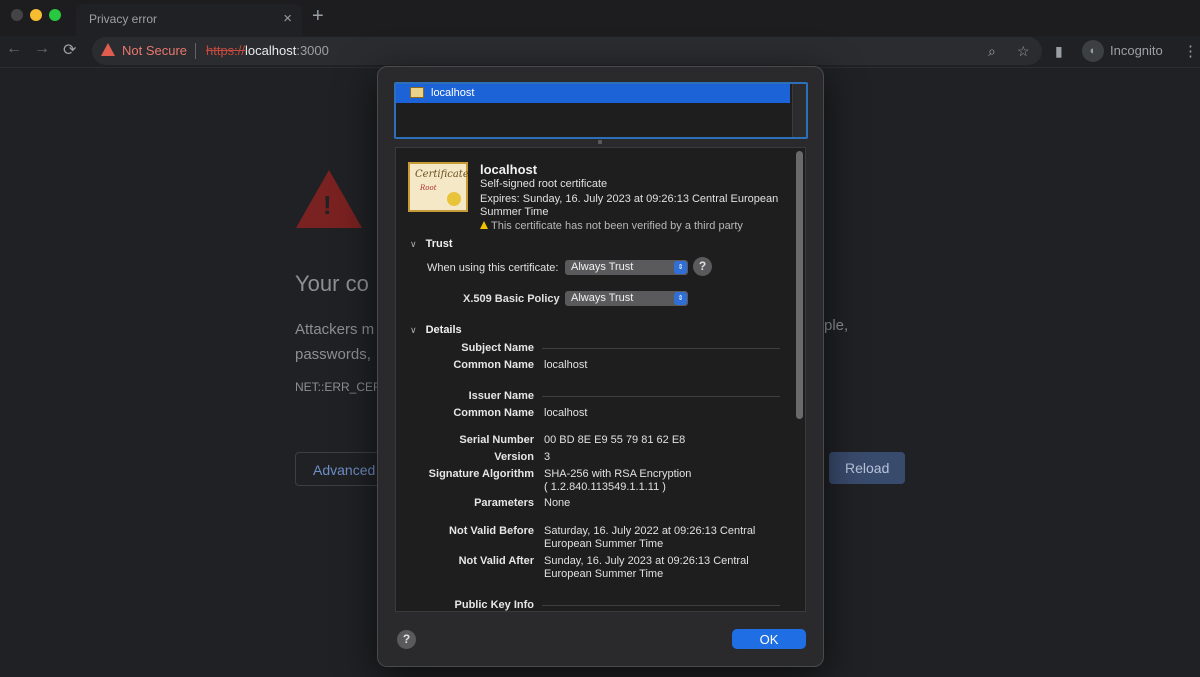 This screenshot has width=1200, height=677. Describe the element at coordinates (514, 457) in the screenshot. I see `version-label: Version` at that location.